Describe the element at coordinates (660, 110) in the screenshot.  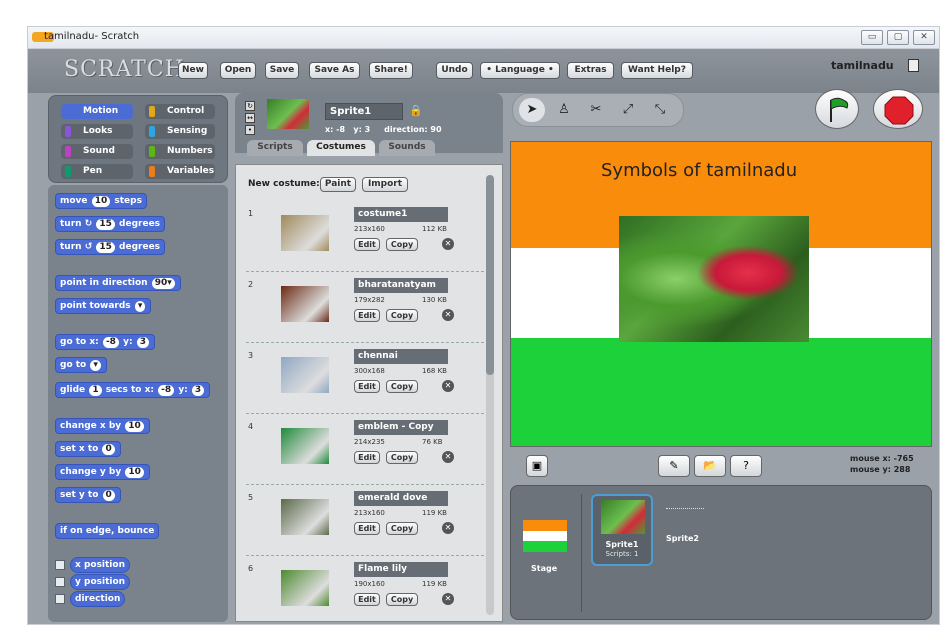
I see `shrink-icon: ⤡` at that location.